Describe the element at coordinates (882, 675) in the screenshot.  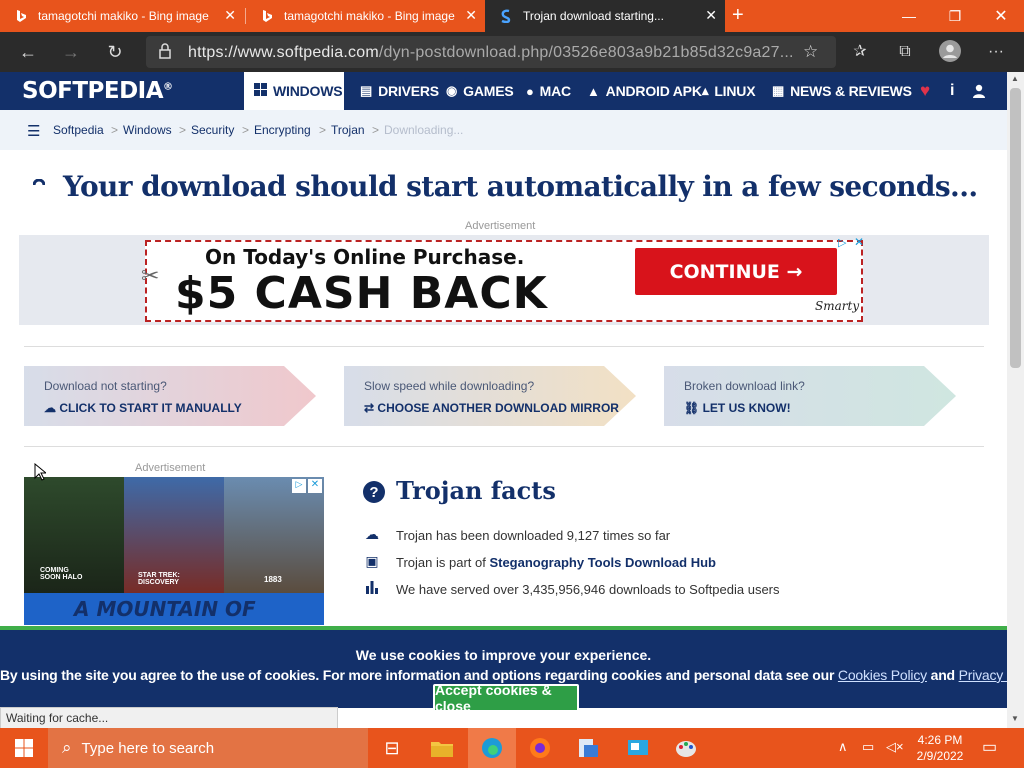
I see `cookies-policy-link: Cookies Policy` at that location.